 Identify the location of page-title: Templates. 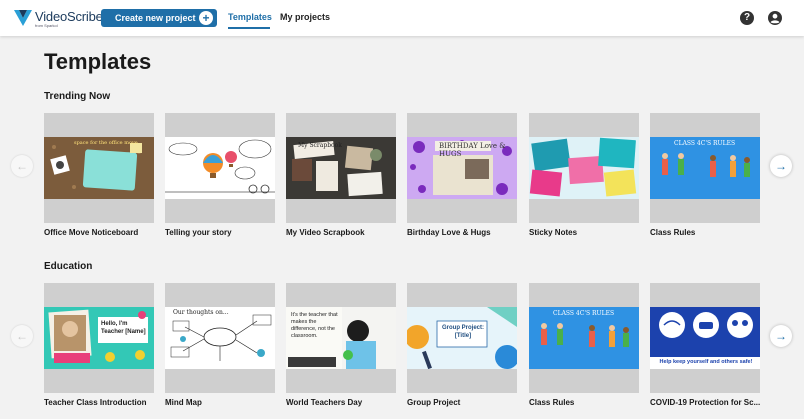
(98, 61).